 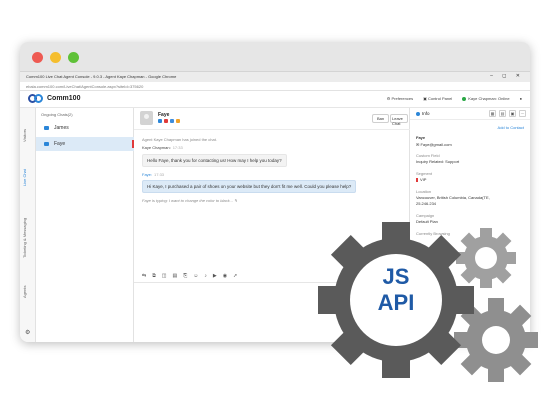 What do you see at coordinates (55, 57) in the screenshot?
I see `minimize-window-button` at bounding box center [55, 57].